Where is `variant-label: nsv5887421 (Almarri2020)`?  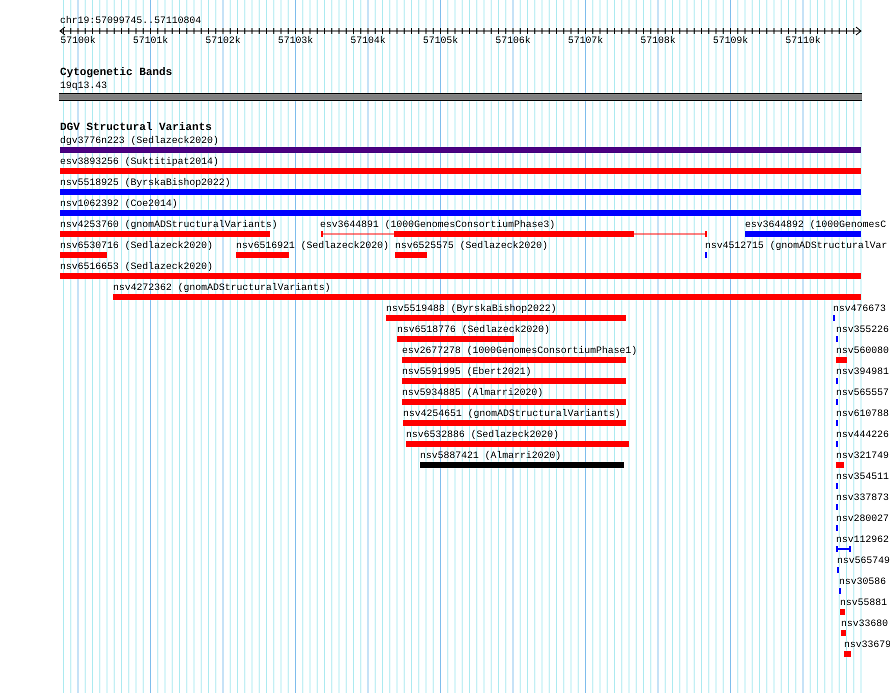 variant-label: nsv5887421 (Almarri2020) is located at coordinates (491, 455).